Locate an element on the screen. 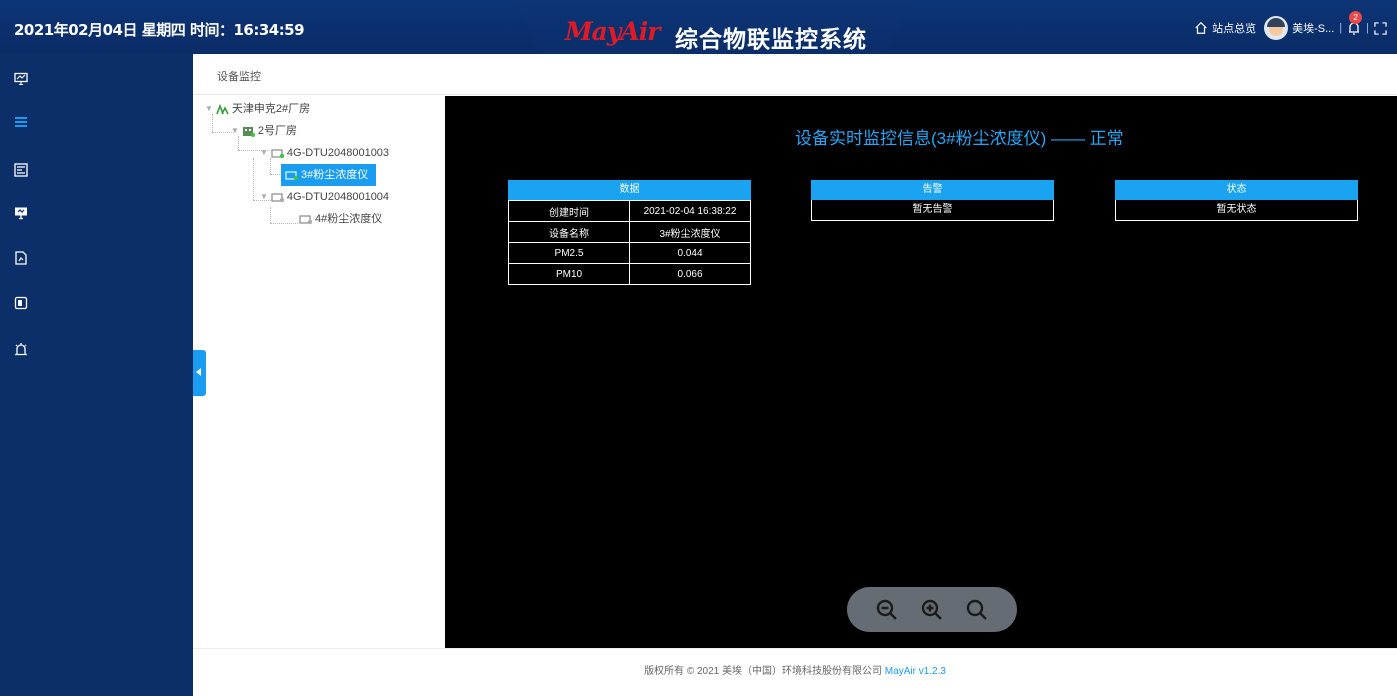 The height and width of the screenshot is (696, 1397). list-icon is located at coordinates (21, 122).